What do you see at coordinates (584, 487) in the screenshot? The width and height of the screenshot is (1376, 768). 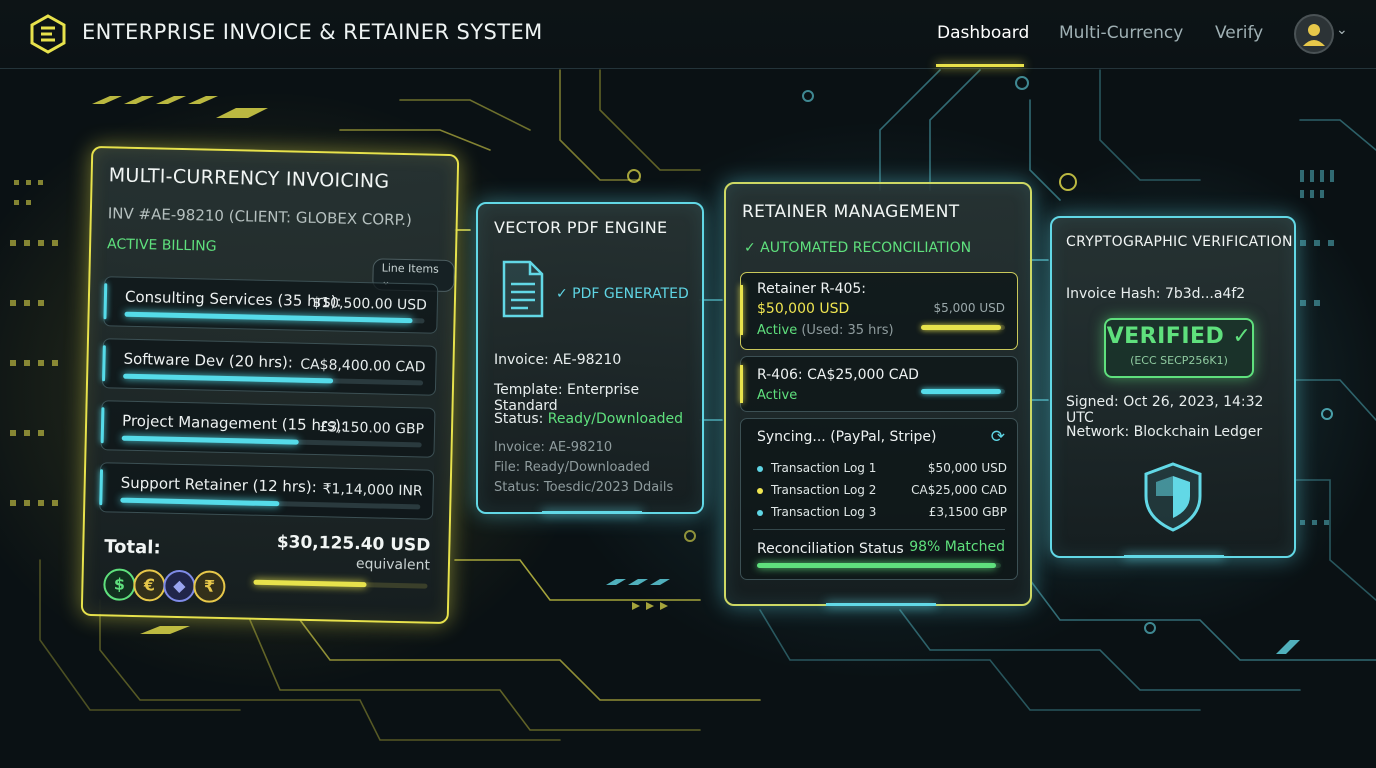 I see `pdf-meta-status: Status: Toesdic/2023 Ddails` at bounding box center [584, 487].